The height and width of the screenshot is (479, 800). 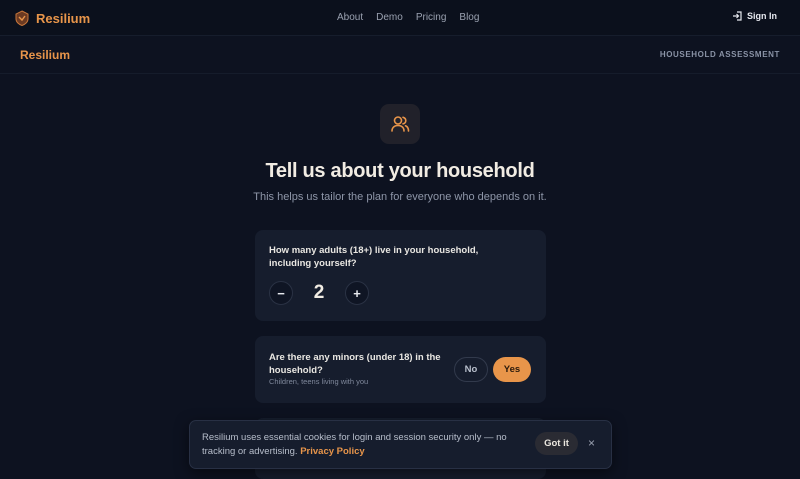 What do you see at coordinates (319, 381) in the screenshot?
I see `minors-hint: Children, teens living with you` at bounding box center [319, 381].